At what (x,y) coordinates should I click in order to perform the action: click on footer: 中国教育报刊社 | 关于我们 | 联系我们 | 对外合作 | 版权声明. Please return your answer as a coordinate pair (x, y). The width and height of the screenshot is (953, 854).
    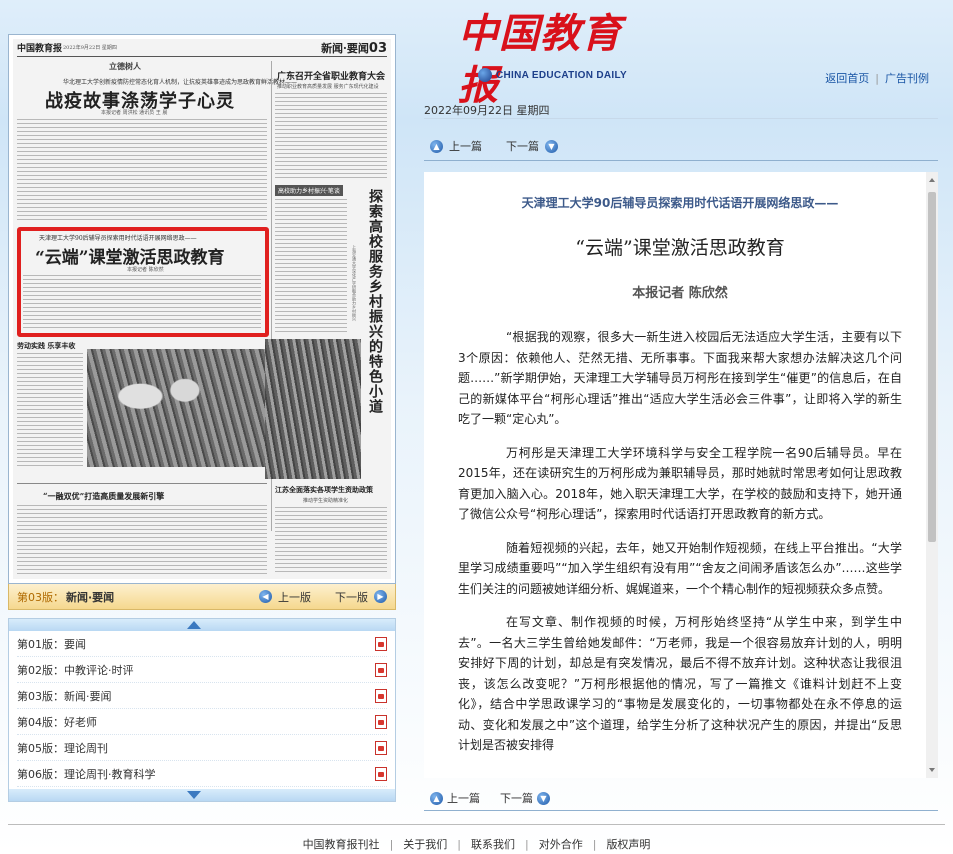
    Looking at the image, I should click on (476, 844).